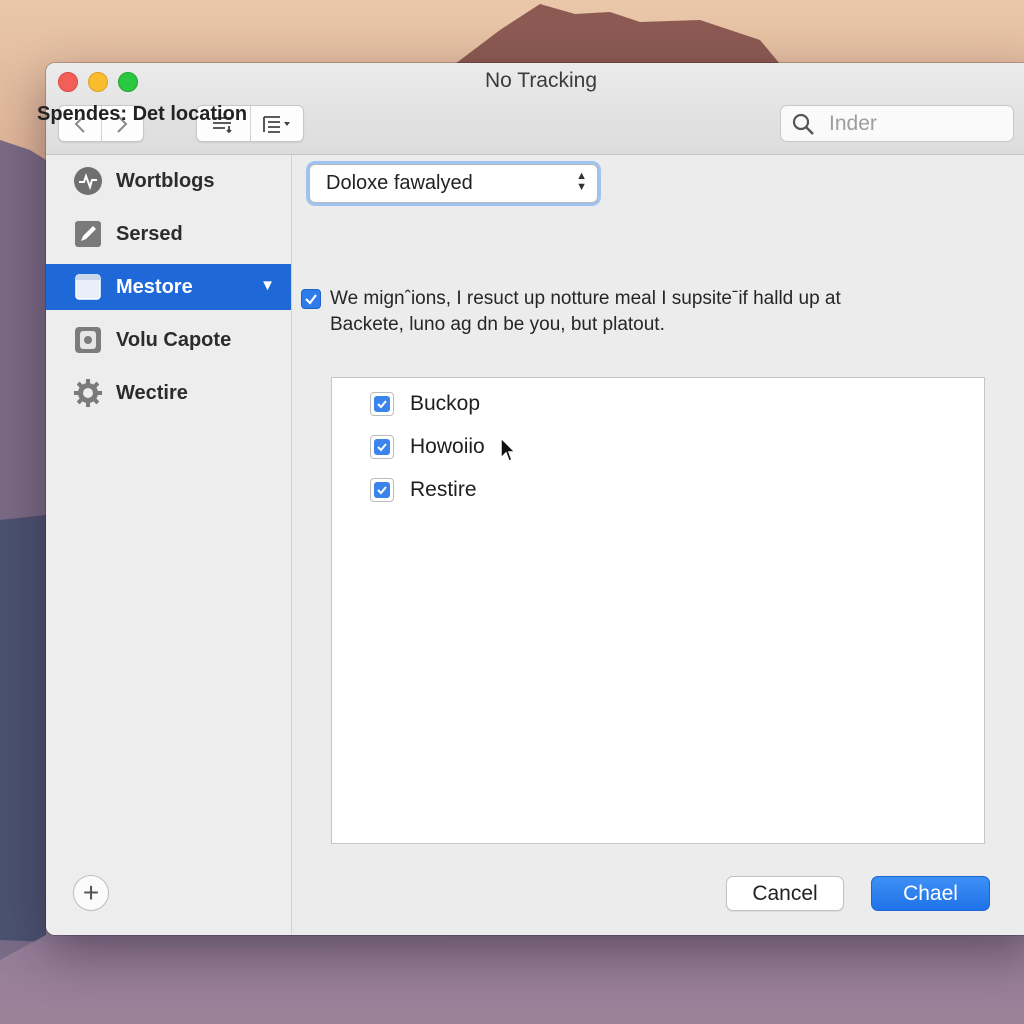 The height and width of the screenshot is (1024, 1024). I want to click on location-popup-button: Doloxe fawalyed ▲ ▼, so click(453, 183).